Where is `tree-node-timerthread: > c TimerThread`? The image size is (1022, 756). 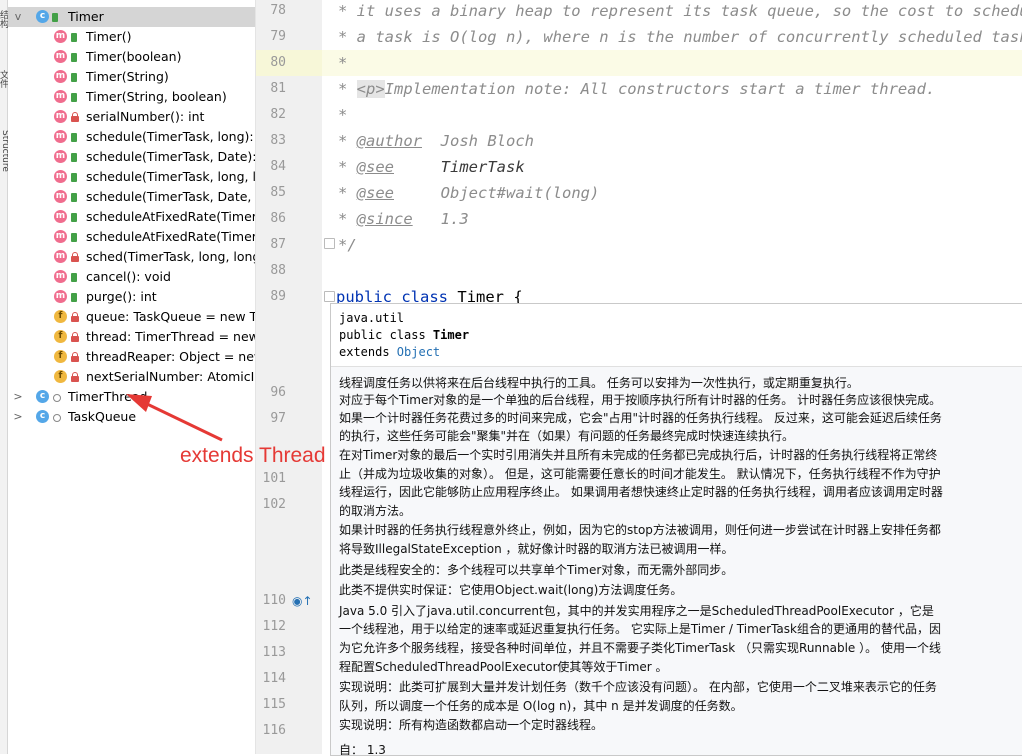 tree-node-timerthread: > c TimerThread is located at coordinates (131, 397).